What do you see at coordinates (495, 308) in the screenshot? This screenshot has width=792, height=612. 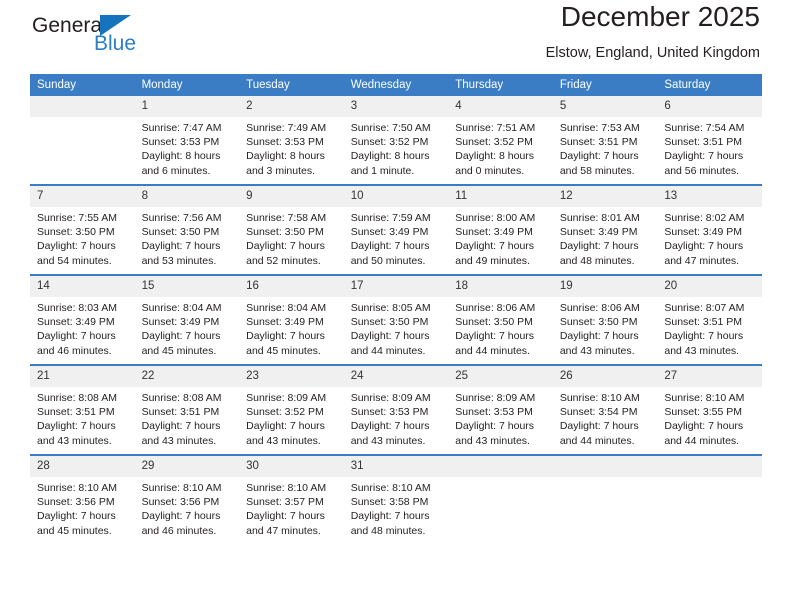 I see `sunrise-text: Sunrise: 8:06 AM` at bounding box center [495, 308].